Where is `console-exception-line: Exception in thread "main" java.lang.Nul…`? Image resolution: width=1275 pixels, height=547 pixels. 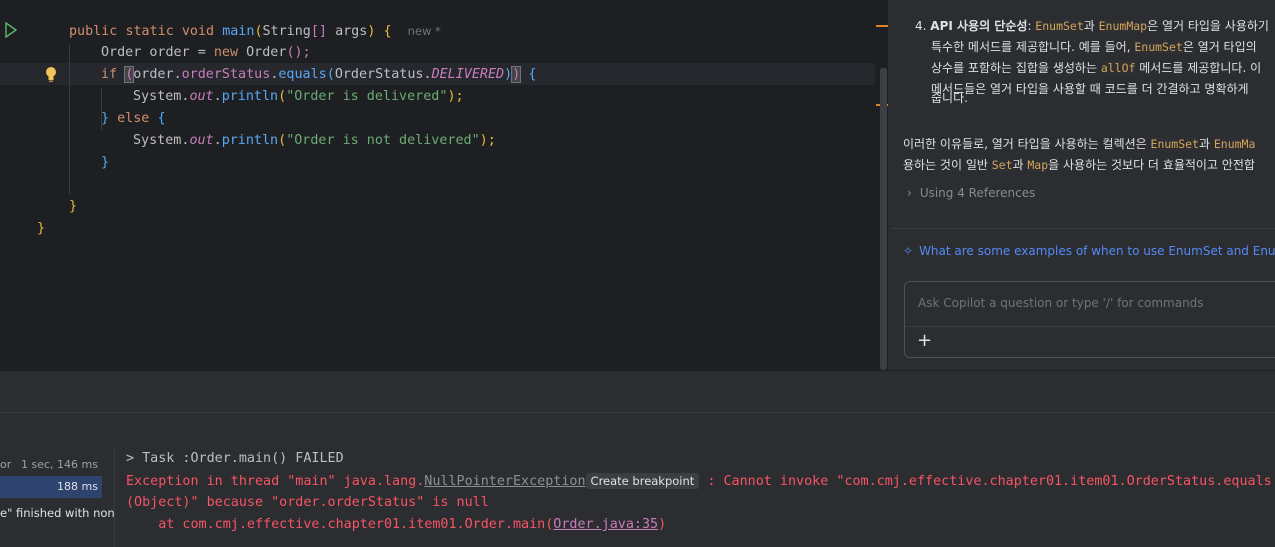 console-exception-line: Exception in thread "main" java.lang.Nul… is located at coordinates (699, 481).